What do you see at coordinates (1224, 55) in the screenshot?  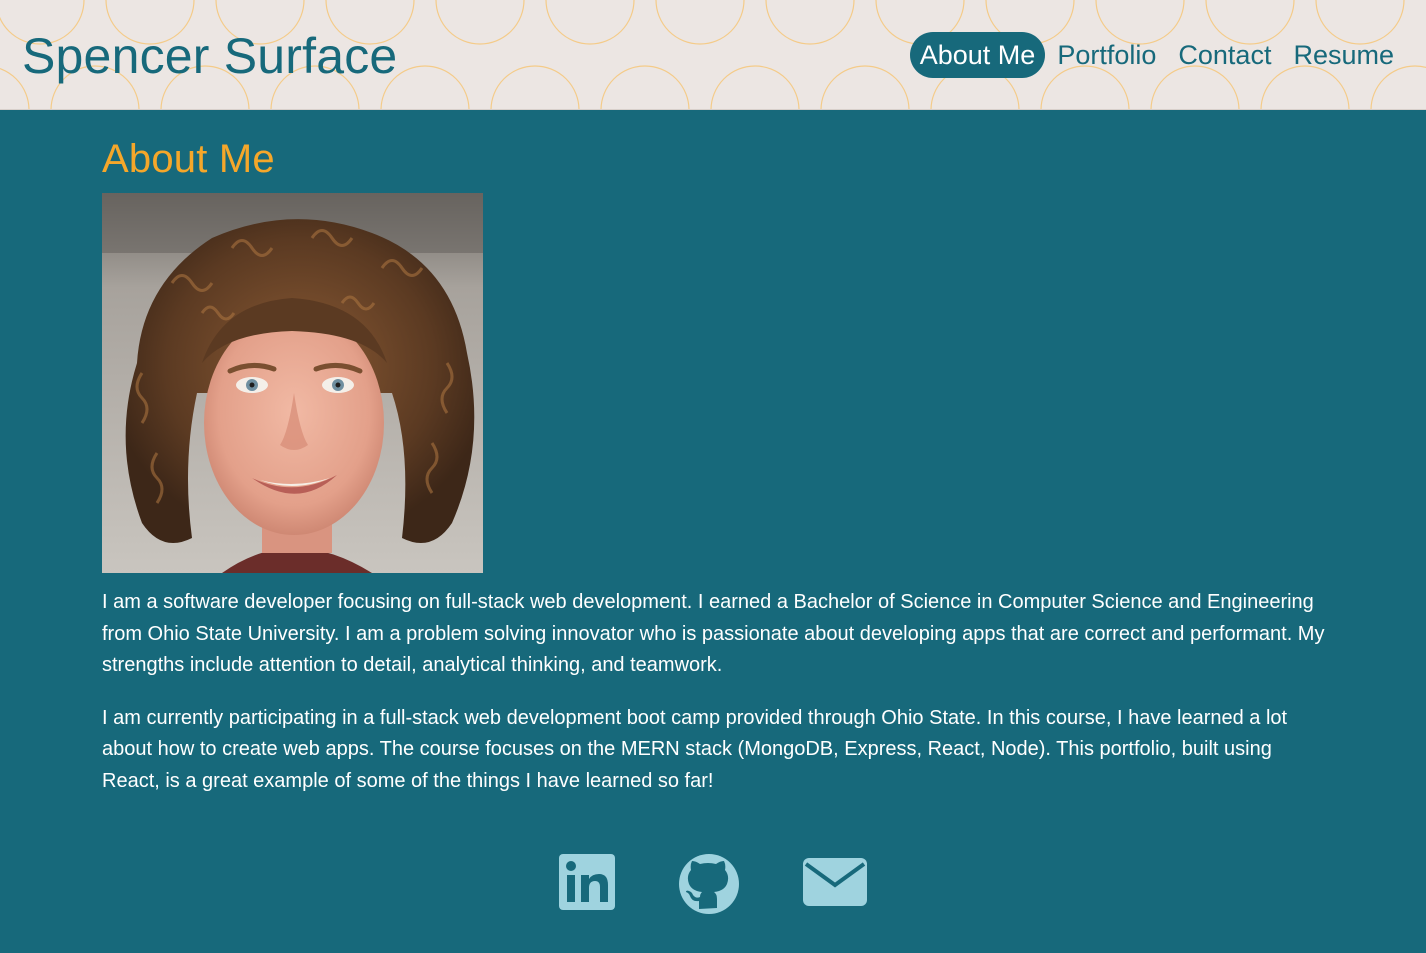 I see `nav-contact: Contact` at bounding box center [1224, 55].